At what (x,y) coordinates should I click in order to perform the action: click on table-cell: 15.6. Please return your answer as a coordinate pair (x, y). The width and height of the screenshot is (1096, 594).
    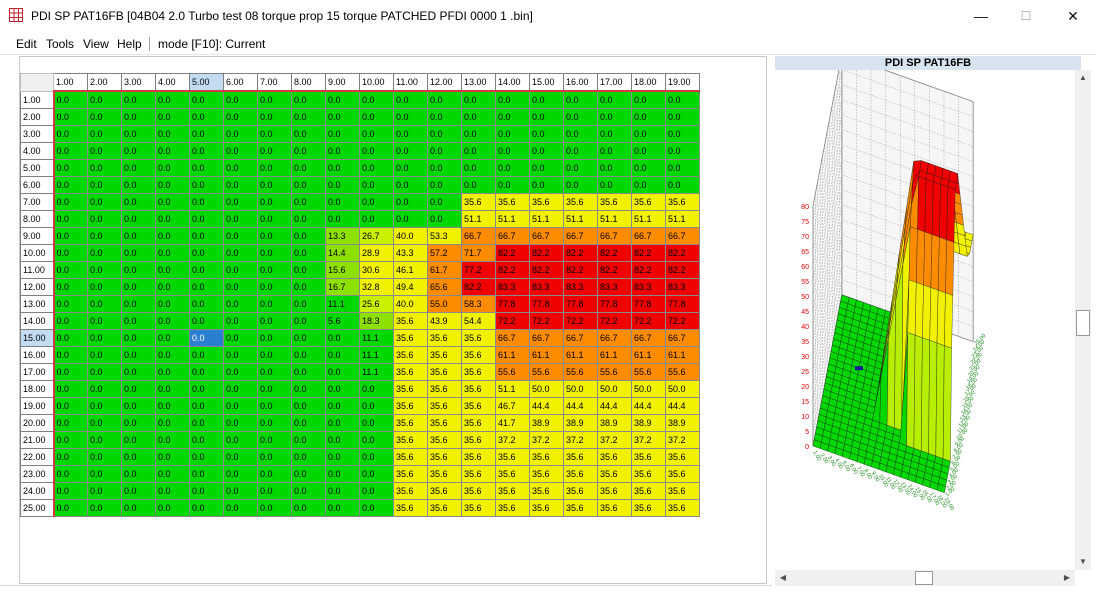
    Looking at the image, I should click on (342, 270).